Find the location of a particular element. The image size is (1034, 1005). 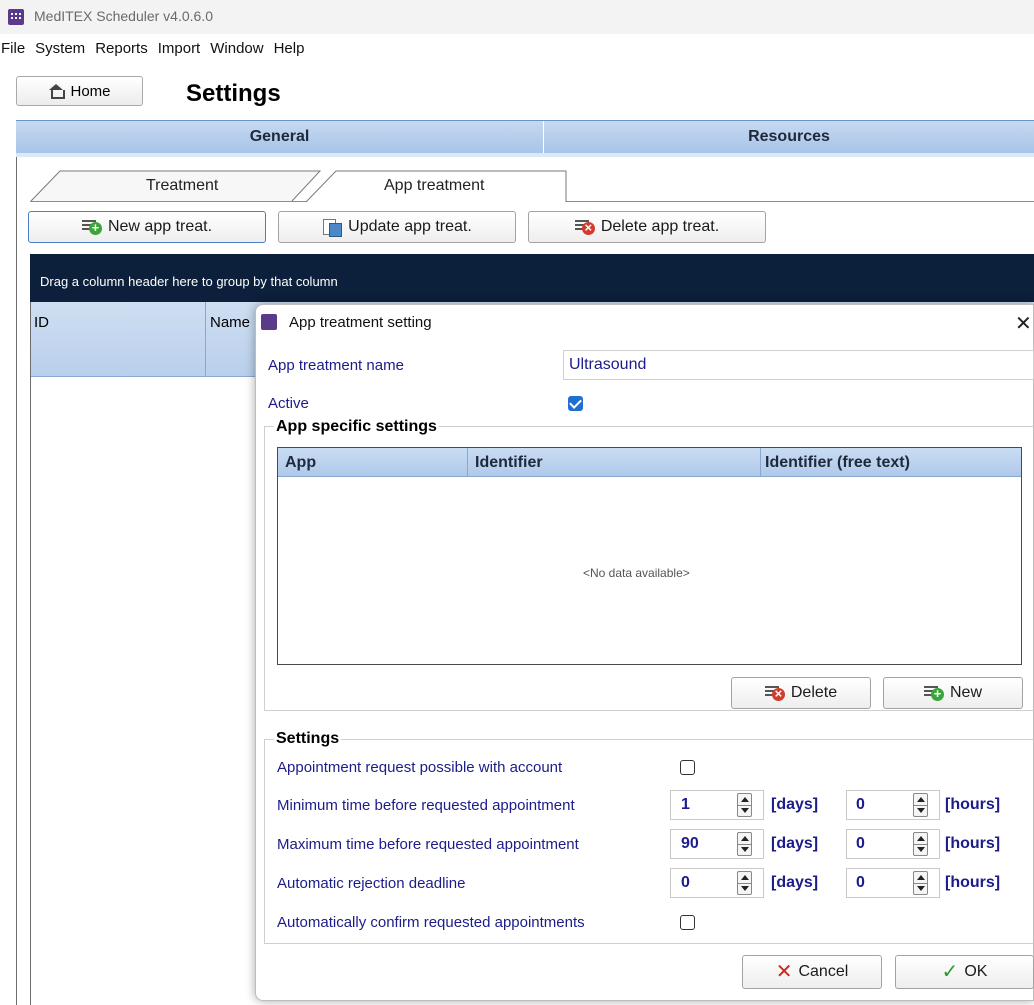

section-tab-bar: General Resources is located at coordinates (525, 136).